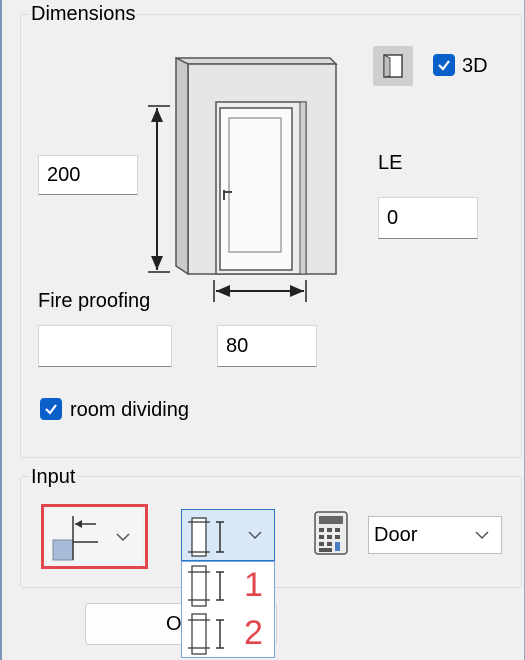 The height and width of the screenshot is (660, 525). Describe the element at coordinates (206, 537) in the screenshot. I see `offset-mode-icon` at that location.